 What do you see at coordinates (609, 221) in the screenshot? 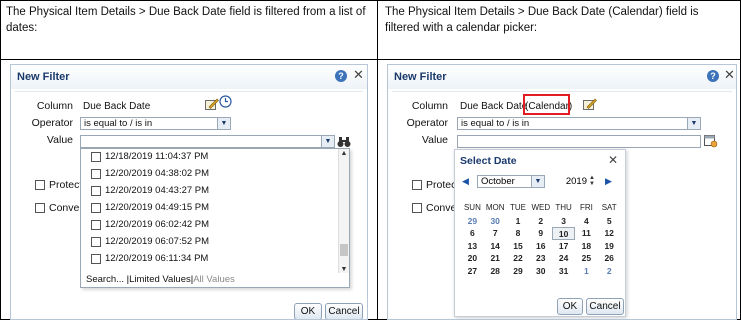
I see `calendar-day: 5` at bounding box center [609, 221].